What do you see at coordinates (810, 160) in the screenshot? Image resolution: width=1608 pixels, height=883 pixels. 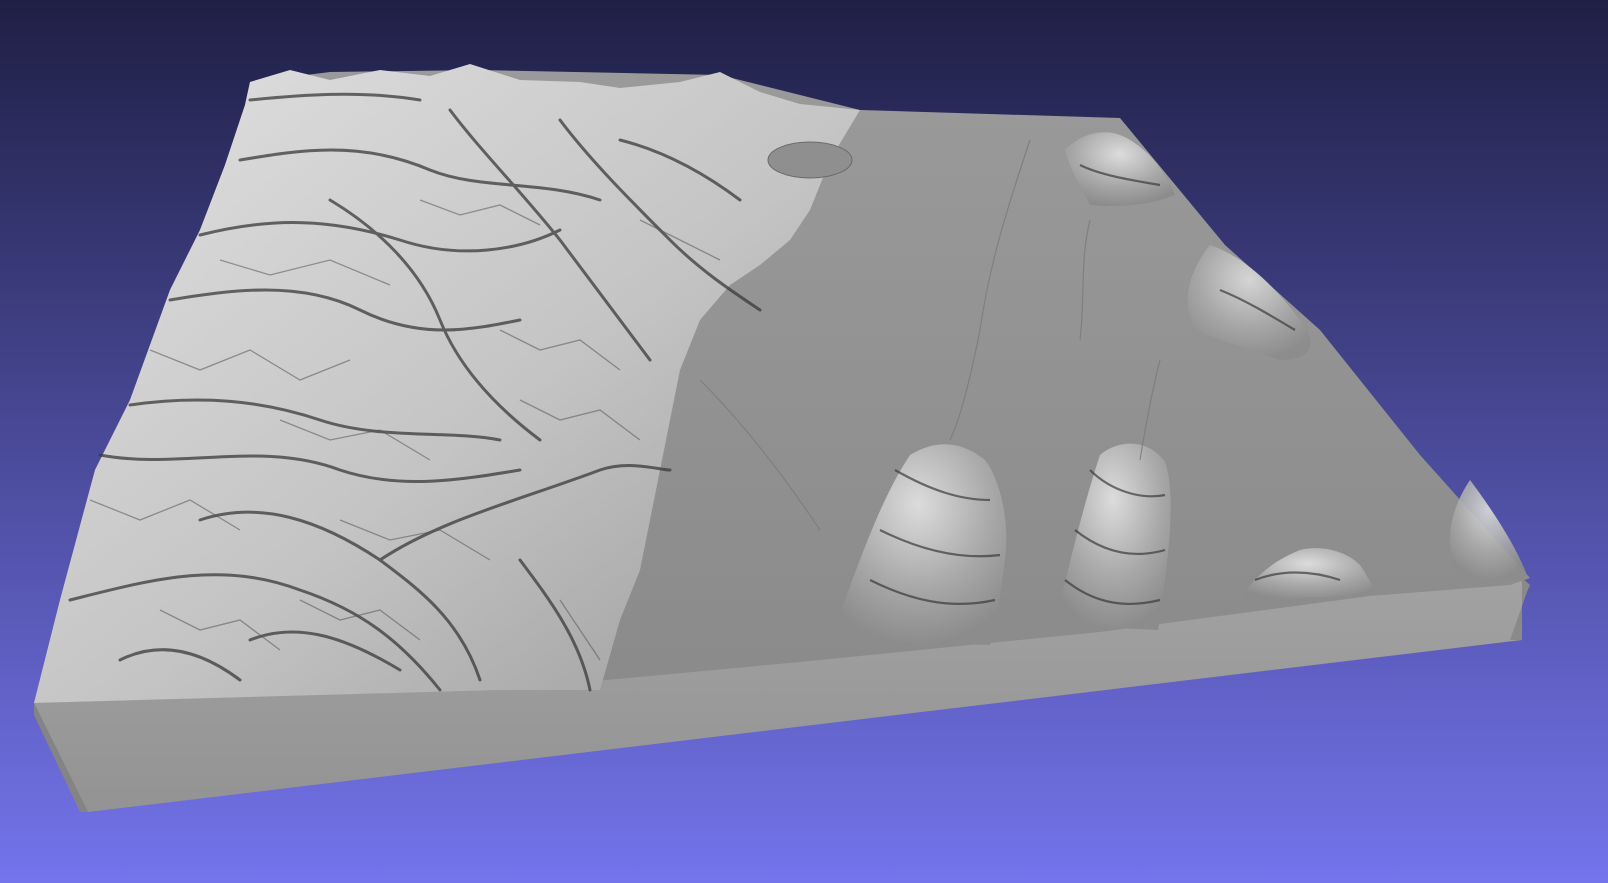 I see `mountain-lake` at bounding box center [810, 160].